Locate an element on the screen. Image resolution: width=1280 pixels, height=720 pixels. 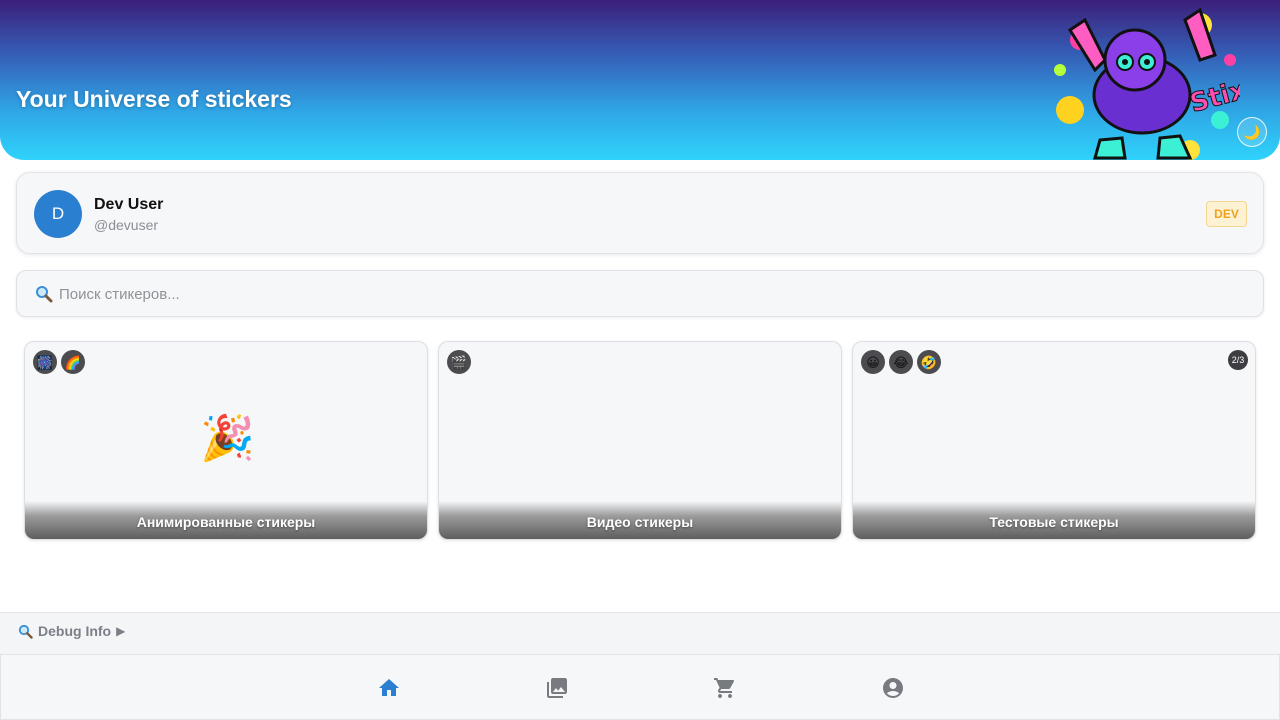
tears-of-joy-icon: 😂 is located at coordinates (901, 362).